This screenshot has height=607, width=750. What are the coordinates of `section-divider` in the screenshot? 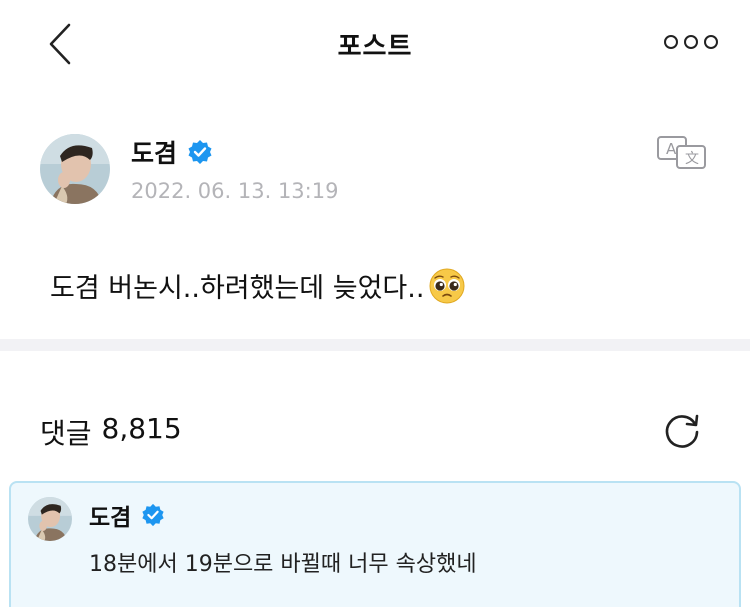 It's located at (375, 345).